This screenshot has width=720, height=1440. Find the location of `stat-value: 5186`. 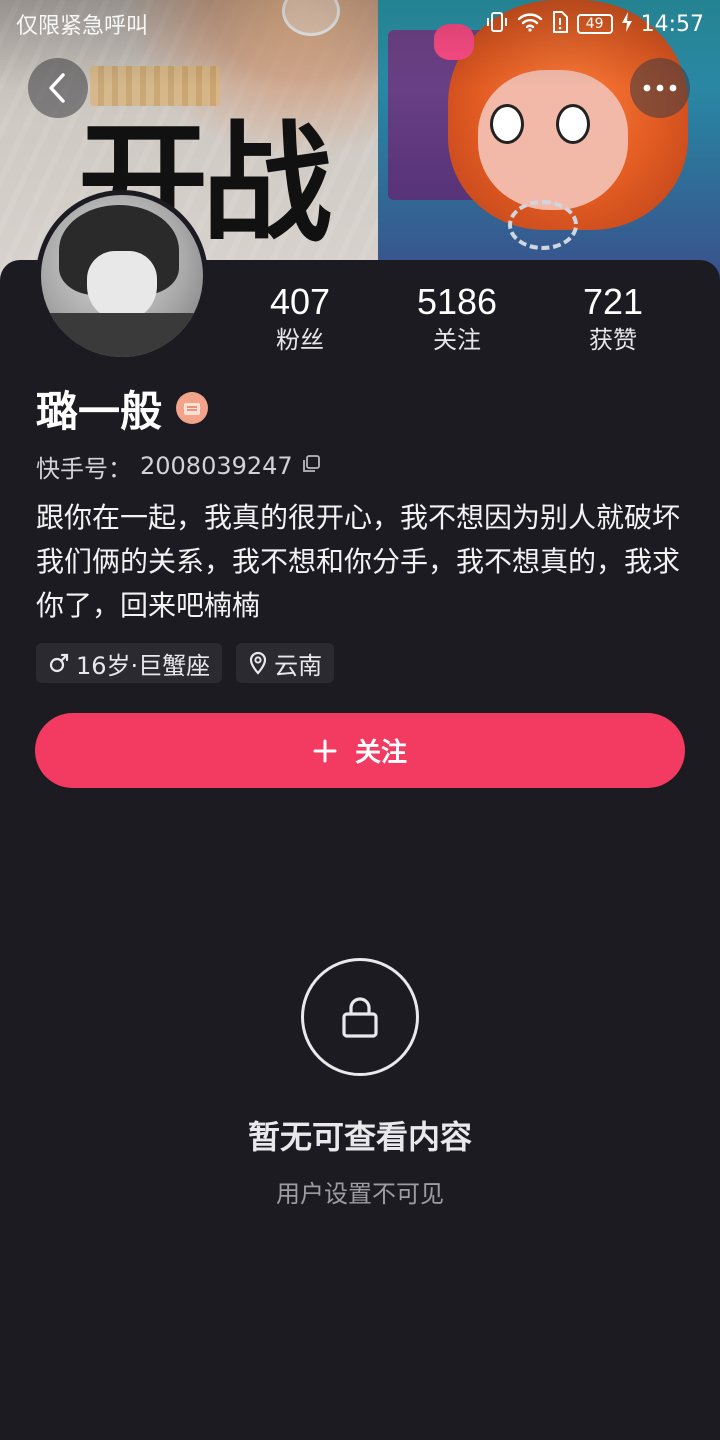

stat-value: 5186 is located at coordinates (457, 301).